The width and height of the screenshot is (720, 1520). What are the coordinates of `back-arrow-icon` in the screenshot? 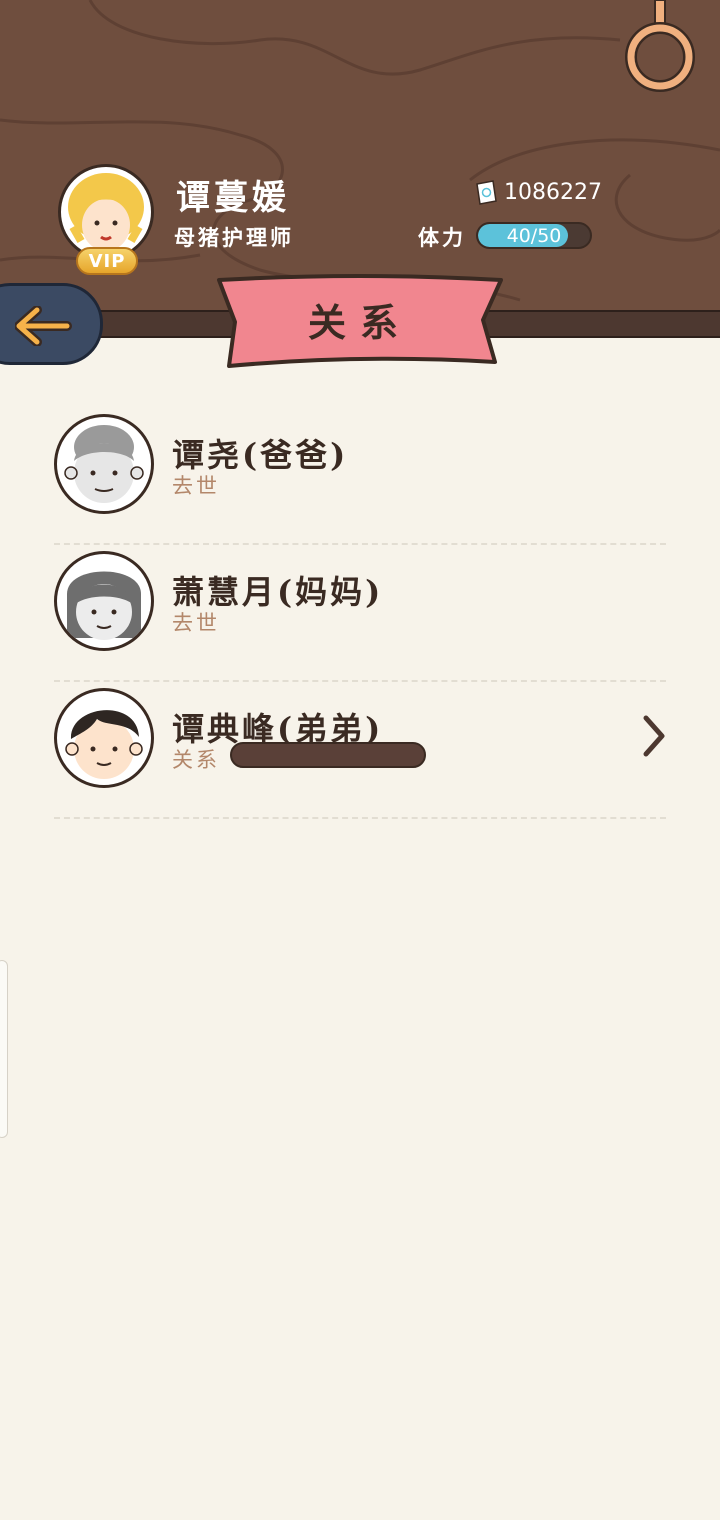 It's located at (43, 326).